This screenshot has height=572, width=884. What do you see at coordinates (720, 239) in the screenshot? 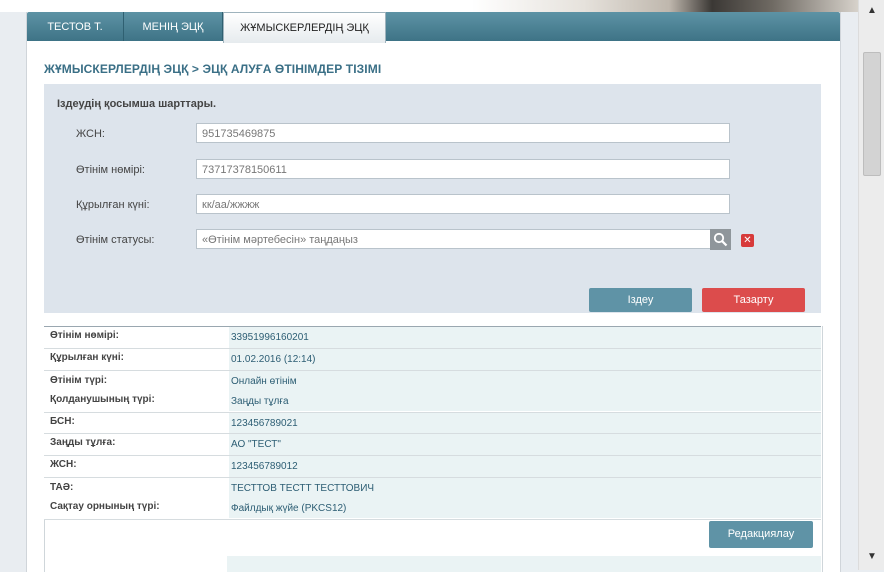
I see `magnifier-icon` at bounding box center [720, 239].